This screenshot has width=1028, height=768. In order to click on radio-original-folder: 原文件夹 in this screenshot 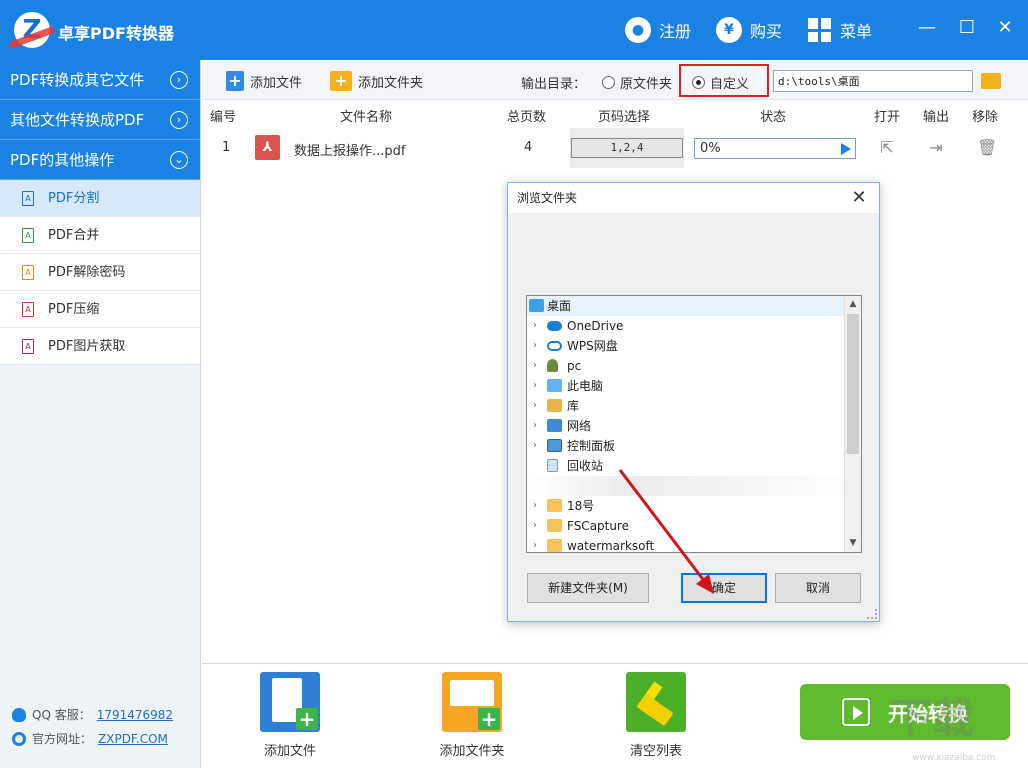, I will do `click(637, 82)`.